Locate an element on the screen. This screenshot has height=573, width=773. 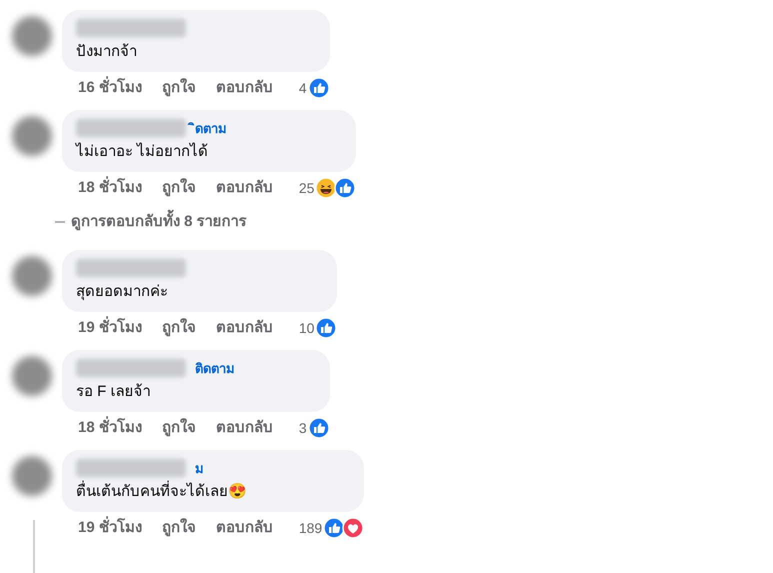
view-replies-link: ดูการตอบกลับทั้ง 8 รายการ is located at coordinates (159, 222).